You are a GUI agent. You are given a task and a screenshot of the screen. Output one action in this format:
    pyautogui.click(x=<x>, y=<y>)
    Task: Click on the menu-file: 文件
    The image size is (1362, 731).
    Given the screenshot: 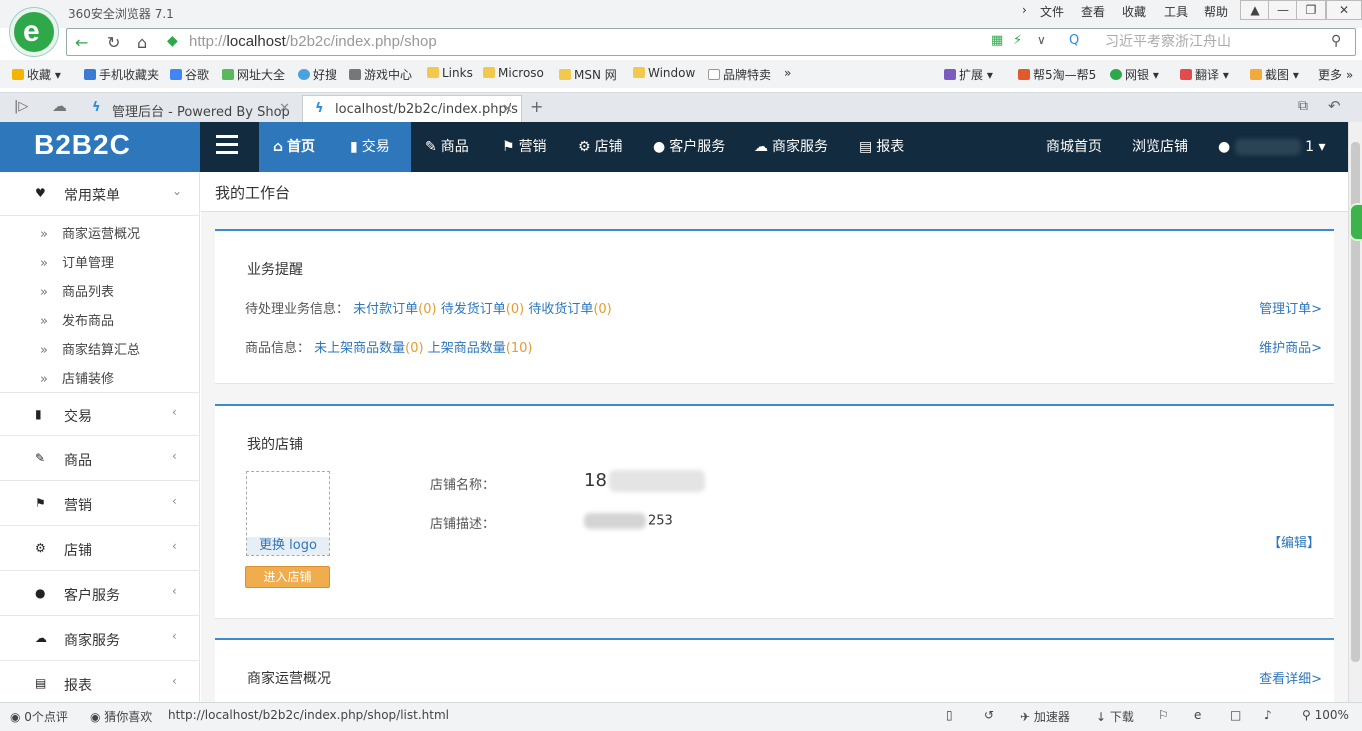 What is the action you would take?
    pyautogui.click(x=1052, y=11)
    